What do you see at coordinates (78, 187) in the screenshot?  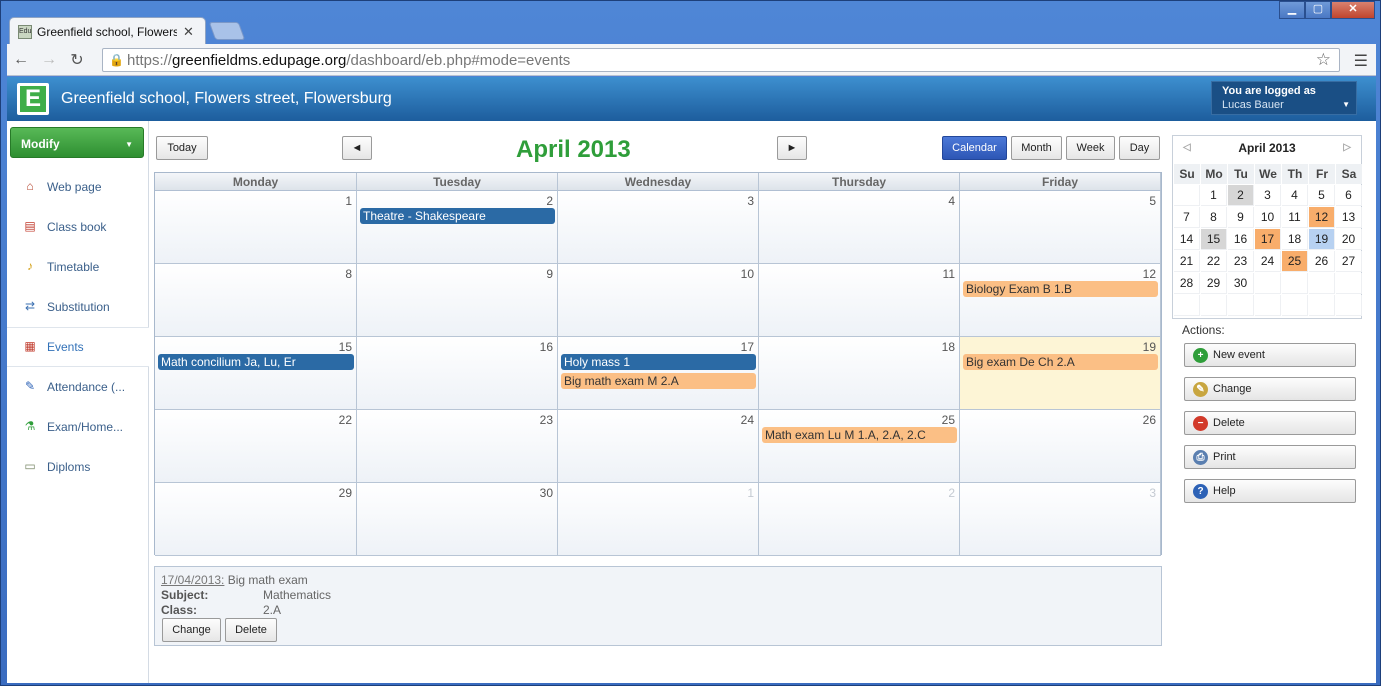 I see `sidebar-item-web-page: ⌂ Web page` at bounding box center [78, 187].